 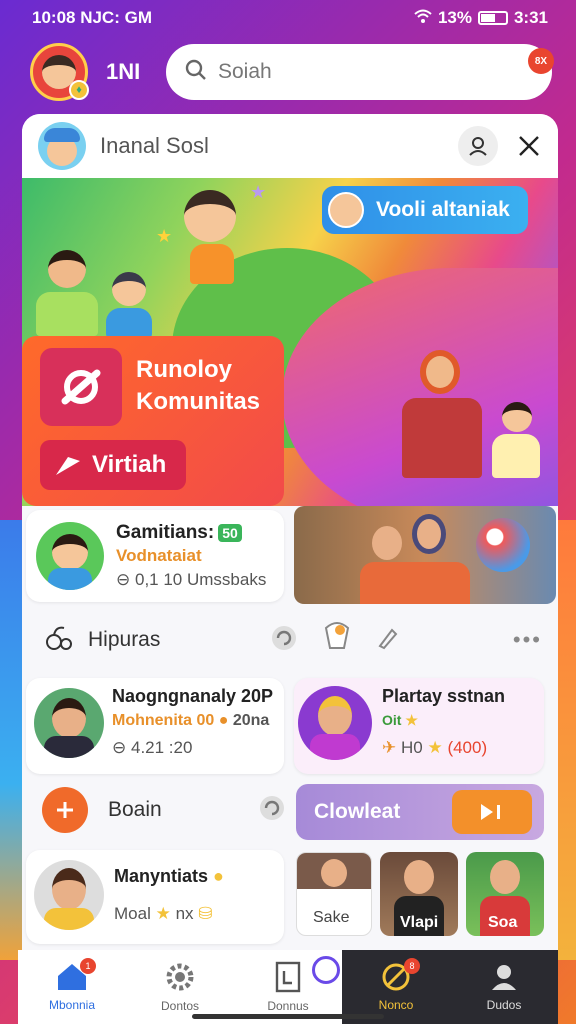 What do you see at coordinates (161, 876) in the screenshot?
I see `card4-title: Manyntiats` at bounding box center [161, 876].